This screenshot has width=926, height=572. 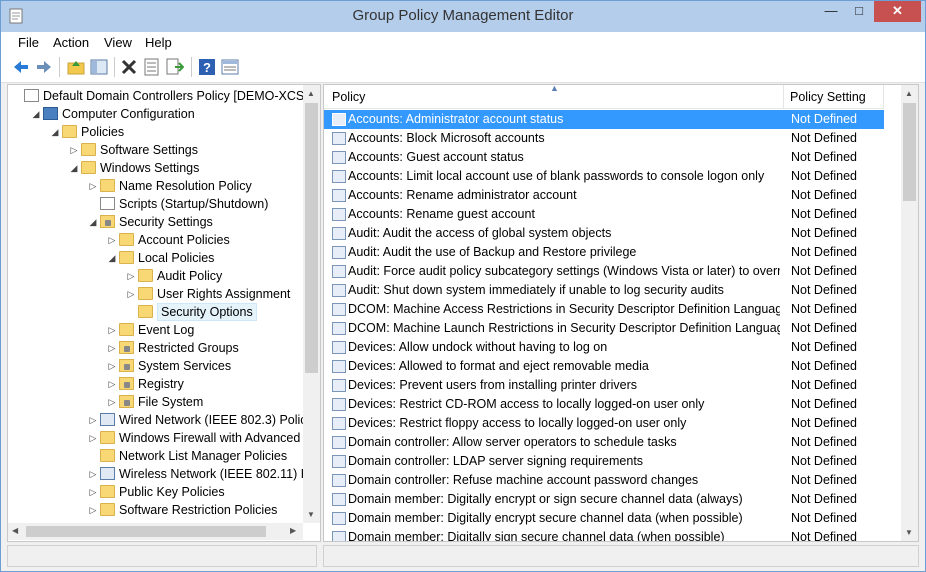 I want to click on title-bar: Group Policy Management Editor — □ ✕, so click(x=463, y=16).